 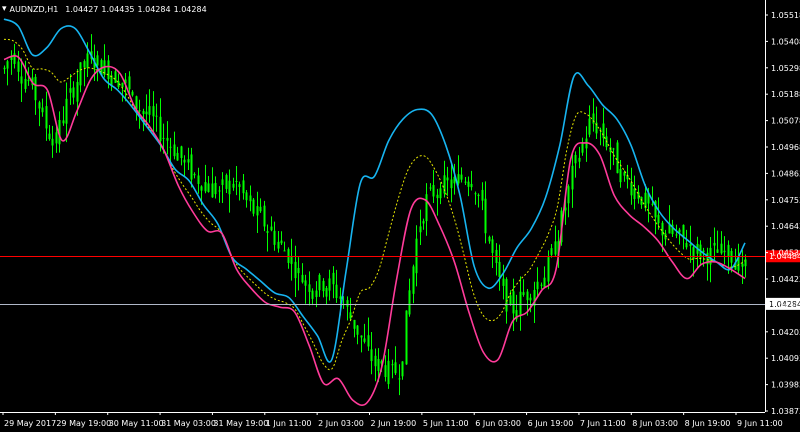 What do you see at coordinates (394, 423) in the screenshot?
I see `x-tick-label: 2 Jun 19:00` at bounding box center [394, 423].